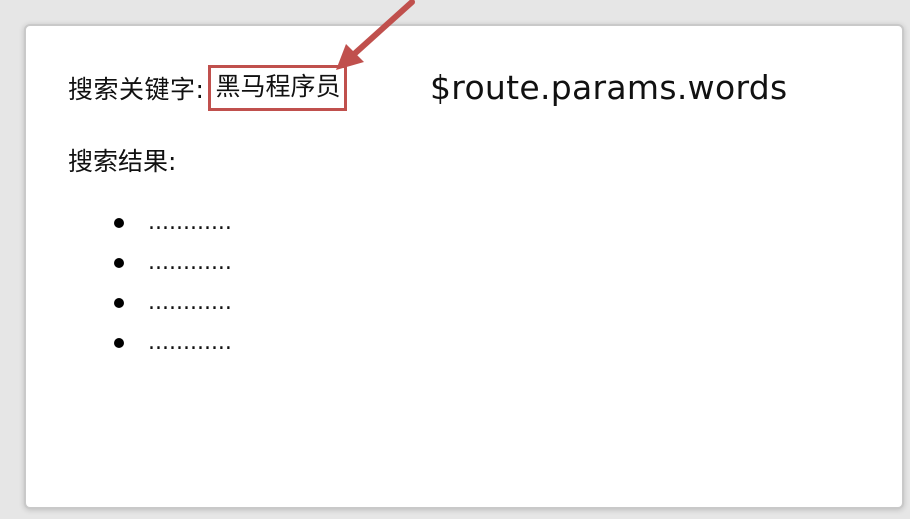 The width and height of the screenshot is (910, 519). Describe the element at coordinates (609, 87) in the screenshot. I see `route-params-annotation: $route.params.words` at that location.